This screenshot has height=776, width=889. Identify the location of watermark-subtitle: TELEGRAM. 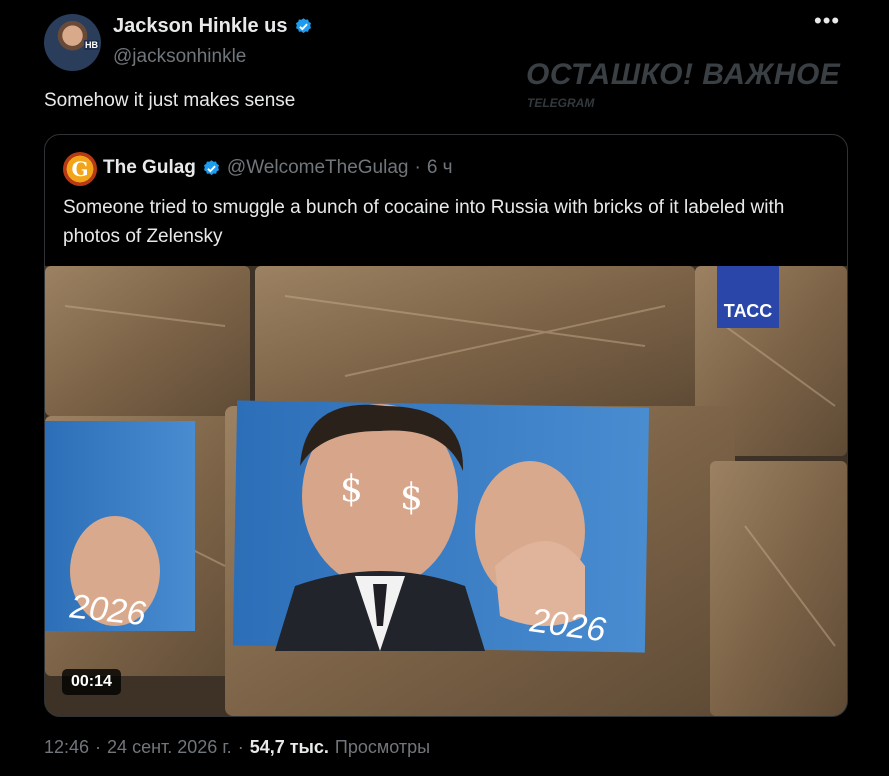
(561, 103).